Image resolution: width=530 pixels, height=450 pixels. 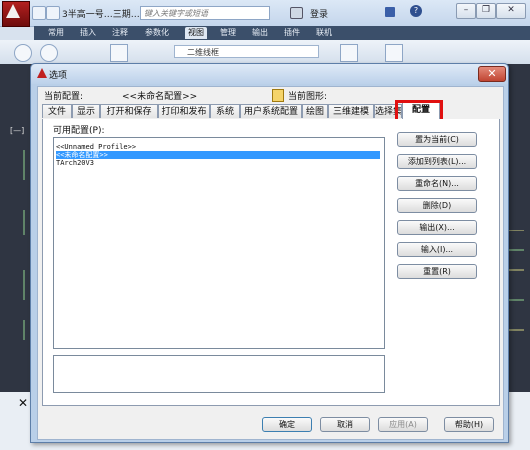 What do you see at coordinates (57, 111) in the screenshot?
I see `tab-files: 文件` at bounding box center [57, 111].